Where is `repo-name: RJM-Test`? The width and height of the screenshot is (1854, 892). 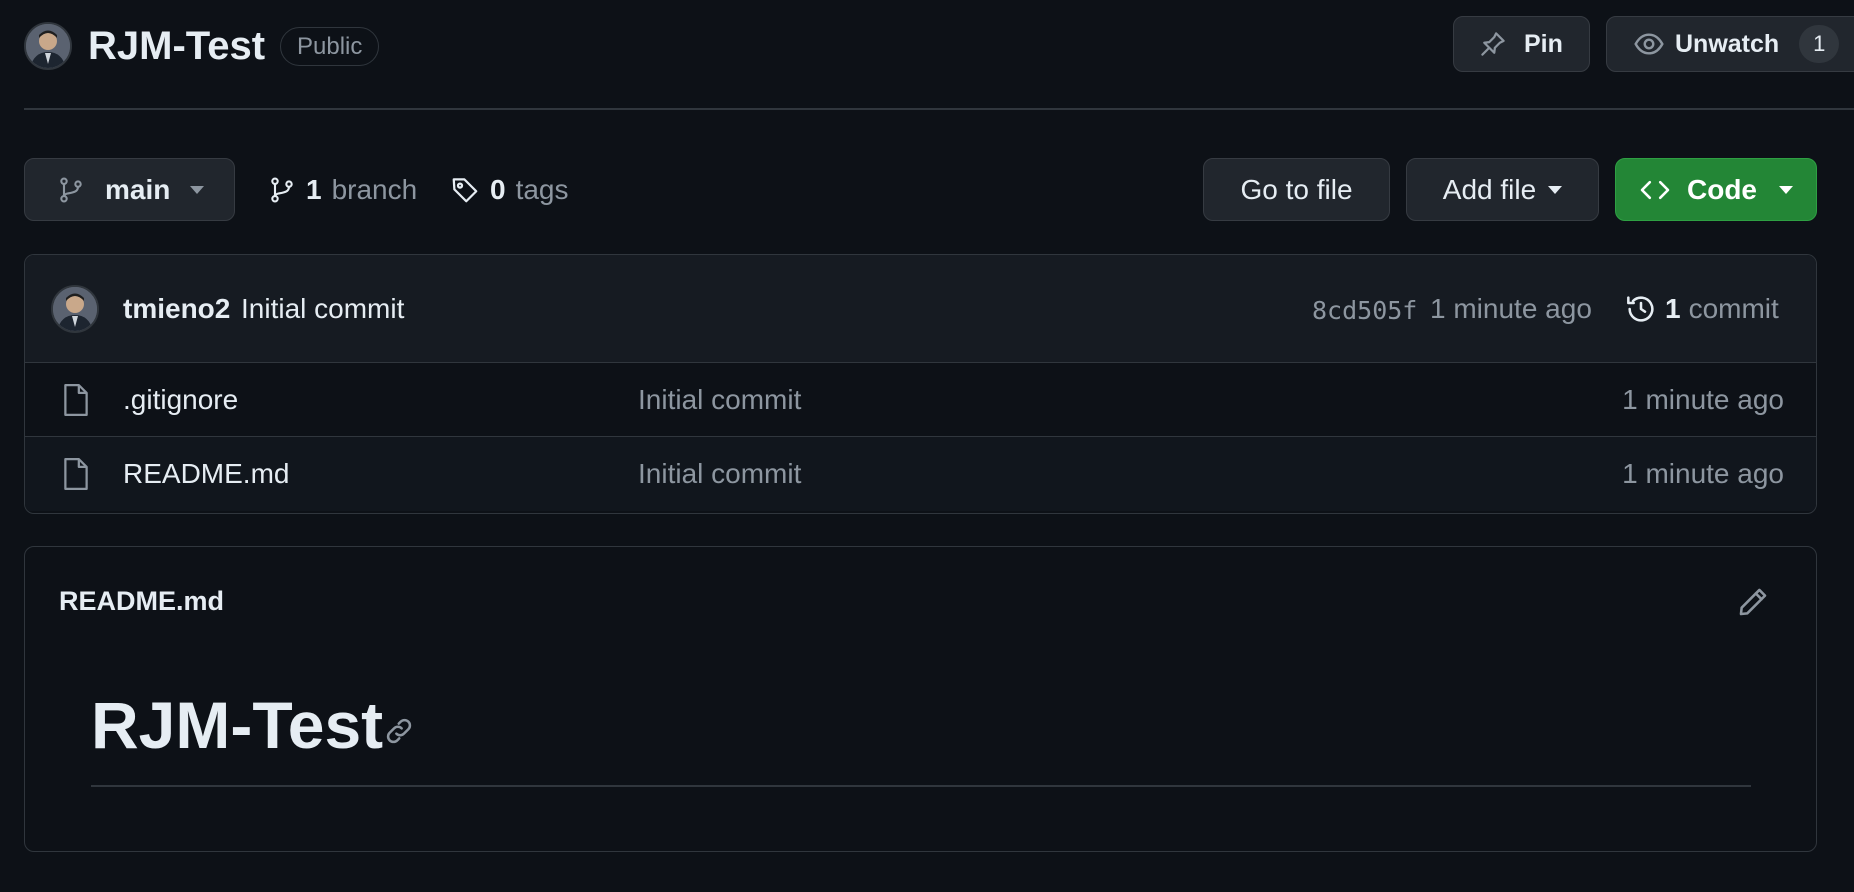
repo-name: RJM-Test is located at coordinates (176, 46).